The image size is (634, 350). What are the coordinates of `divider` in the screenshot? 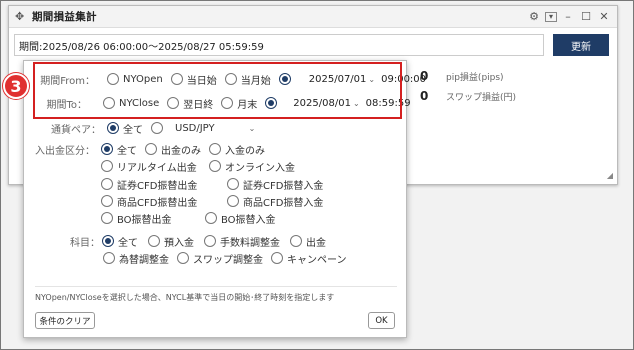 It's located at (216, 286).